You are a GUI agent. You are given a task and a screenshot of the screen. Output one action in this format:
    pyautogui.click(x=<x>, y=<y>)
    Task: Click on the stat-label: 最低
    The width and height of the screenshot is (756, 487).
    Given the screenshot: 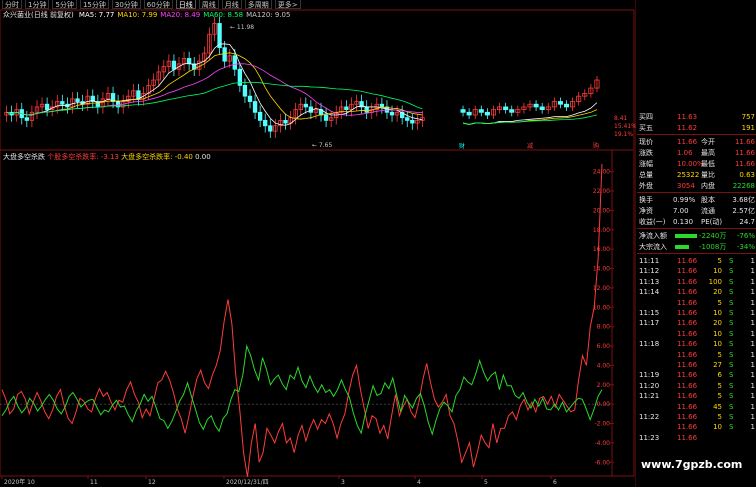 What is the action you would take?
    pyautogui.click(x=708, y=164)
    